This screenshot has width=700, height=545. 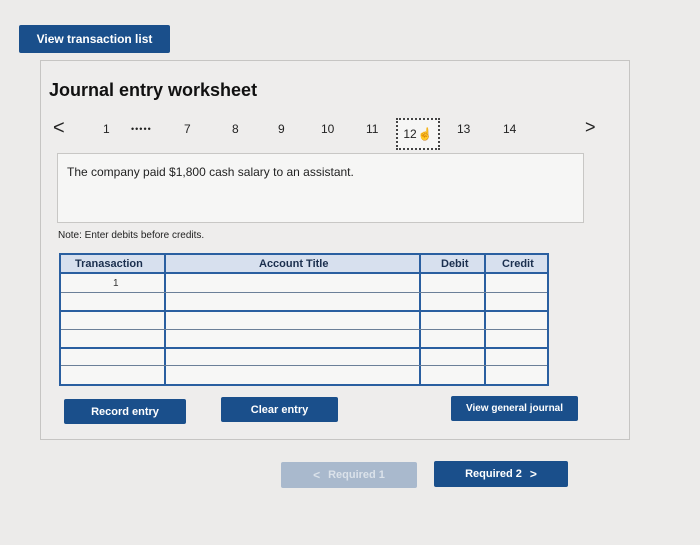 What do you see at coordinates (279, 409) in the screenshot?
I see `clear-entry-button: Clear entry` at bounding box center [279, 409].